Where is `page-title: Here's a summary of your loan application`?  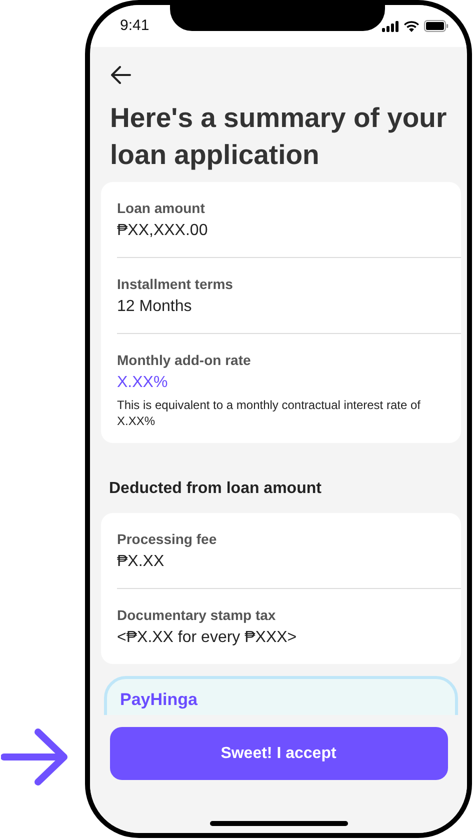 page-title: Here's a summary of your loan application is located at coordinates (279, 136).